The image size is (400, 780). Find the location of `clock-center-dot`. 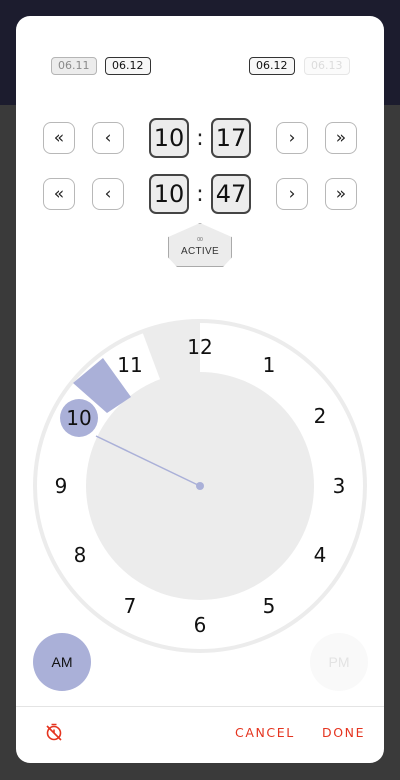

clock-center-dot is located at coordinates (200, 486).